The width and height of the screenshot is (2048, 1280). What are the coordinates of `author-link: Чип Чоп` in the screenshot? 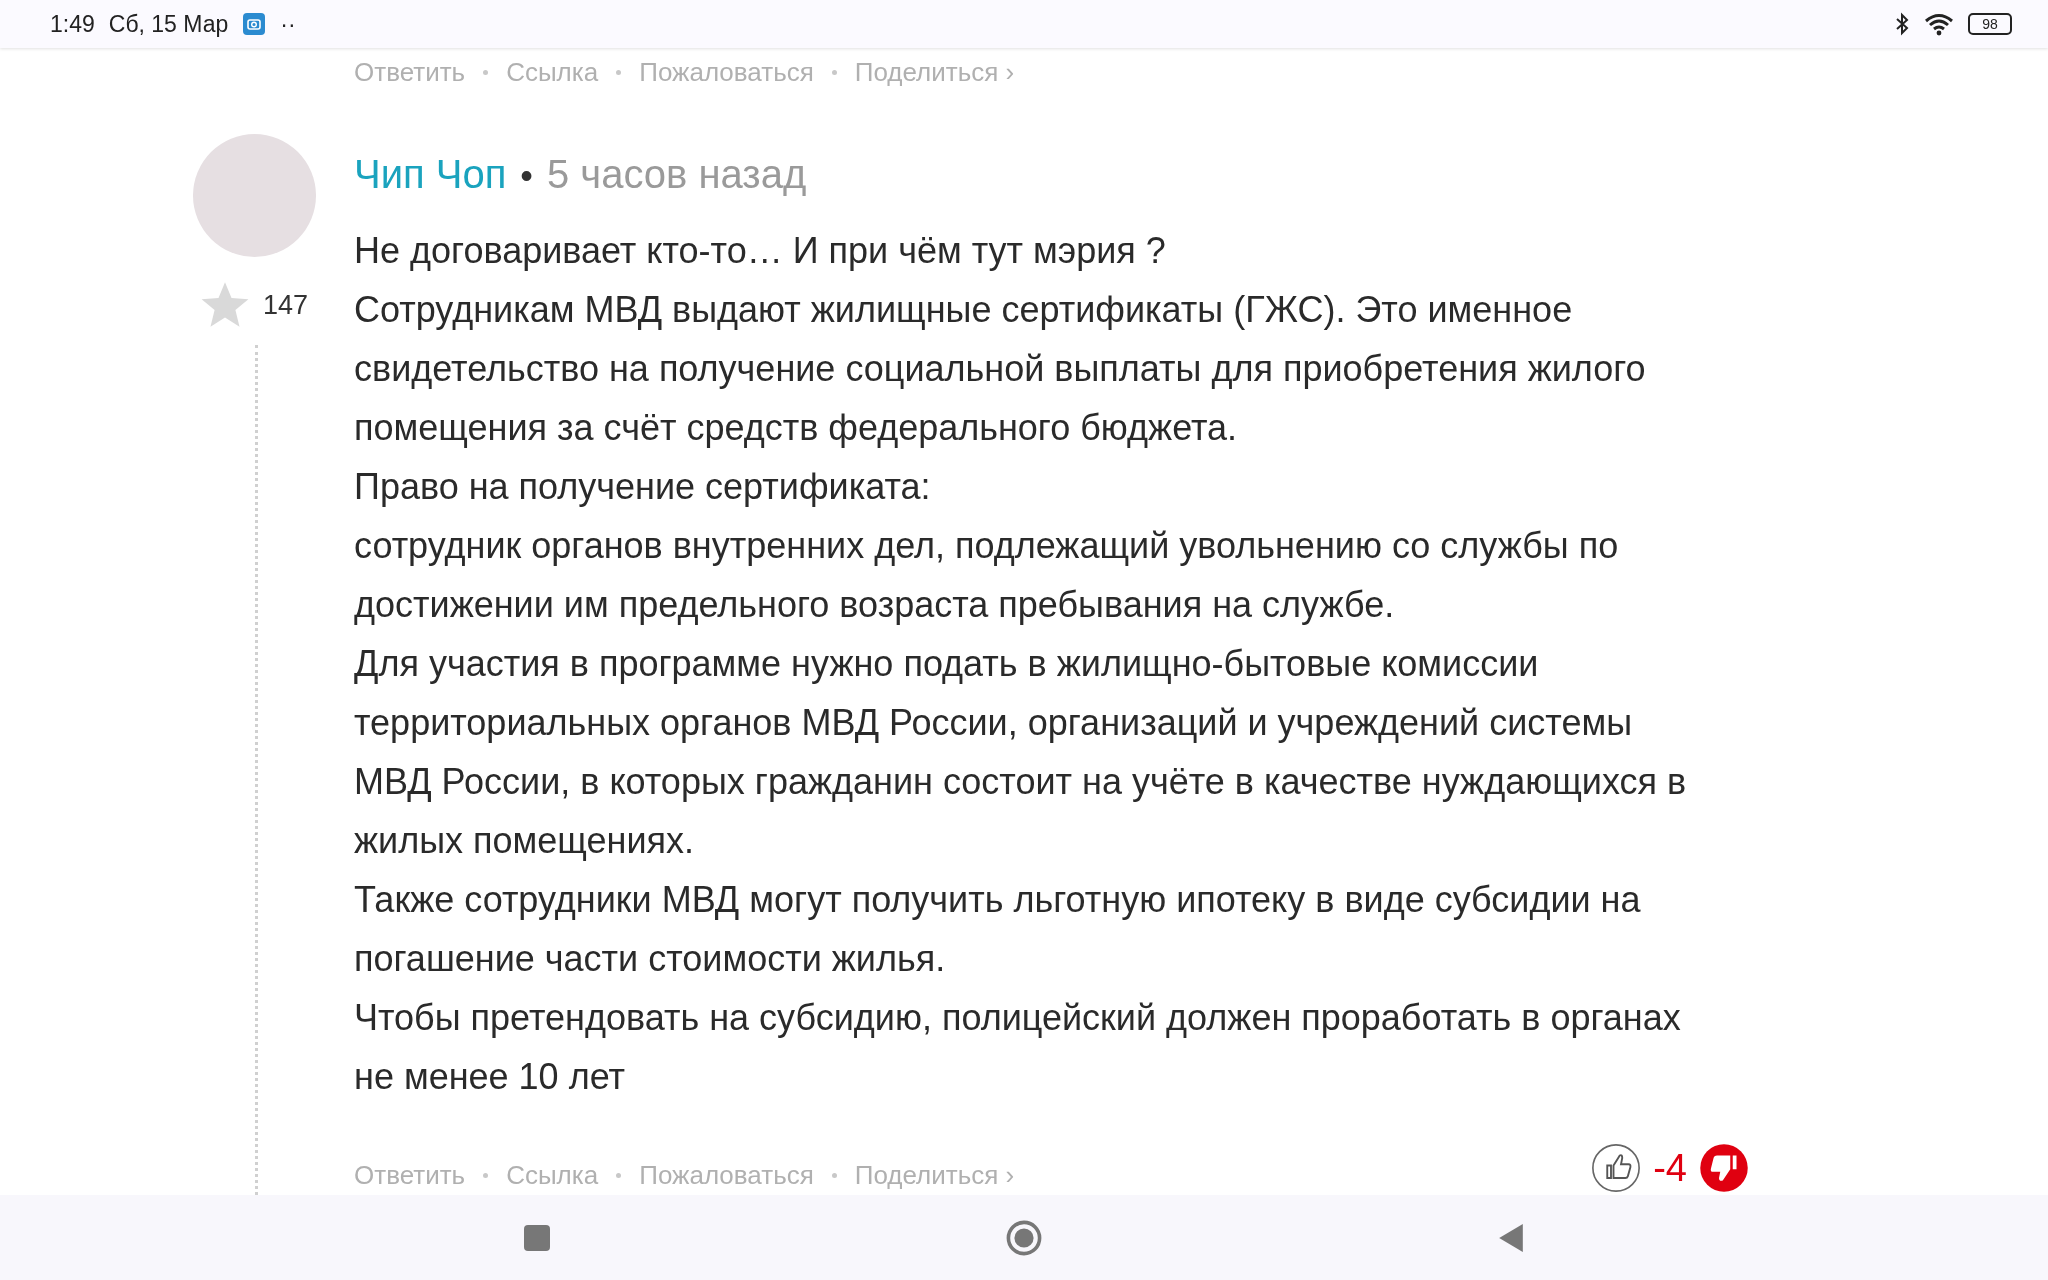 It's located at (430, 174).